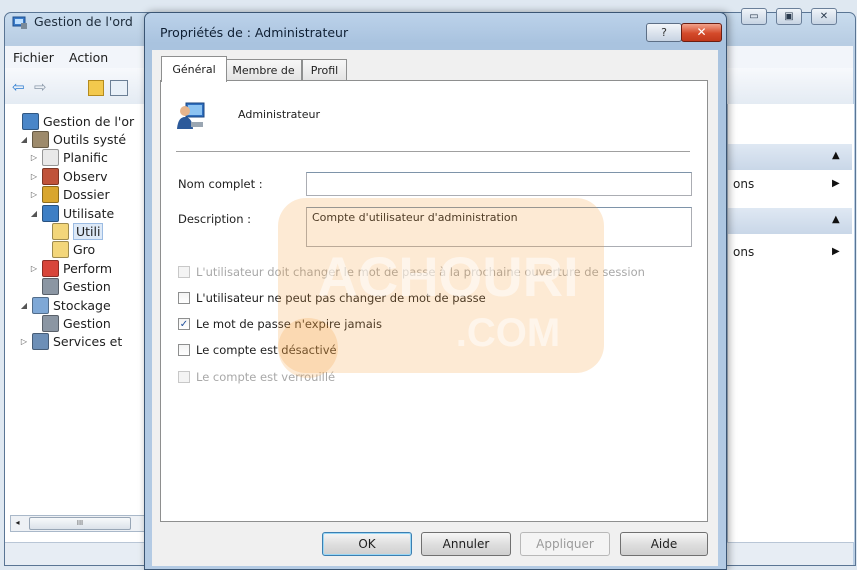 The height and width of the screenshot is (570, 857). Describe the element at coordinates (215, 219) in the screenshot. I see `description-label: Description :` at that location.